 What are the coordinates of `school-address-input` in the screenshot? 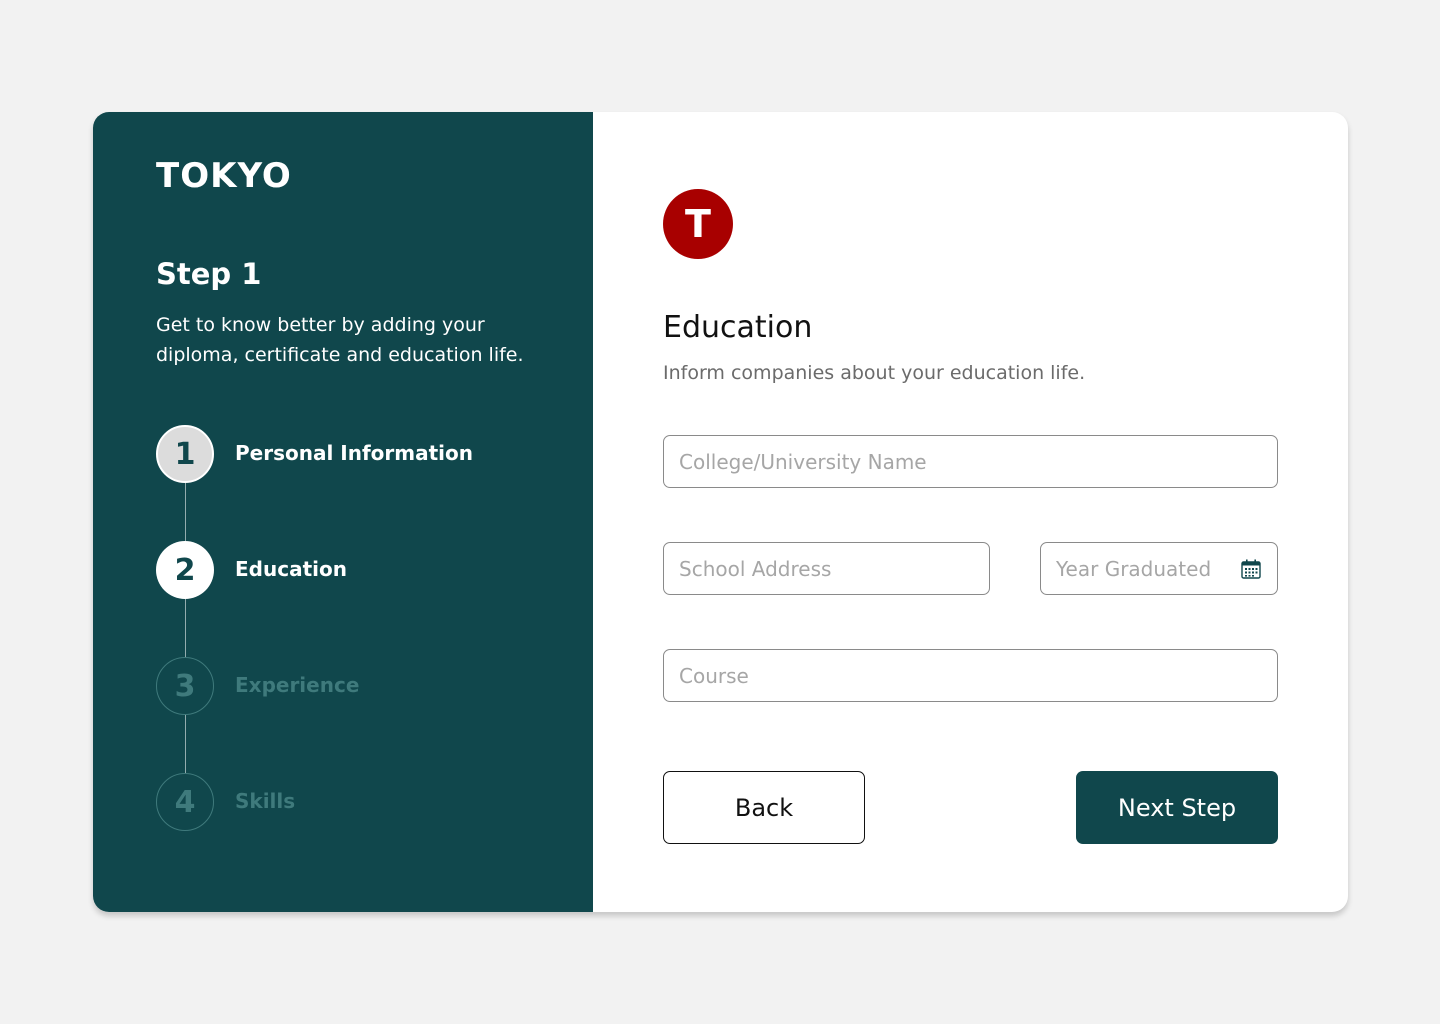 It's located at (826, 568).